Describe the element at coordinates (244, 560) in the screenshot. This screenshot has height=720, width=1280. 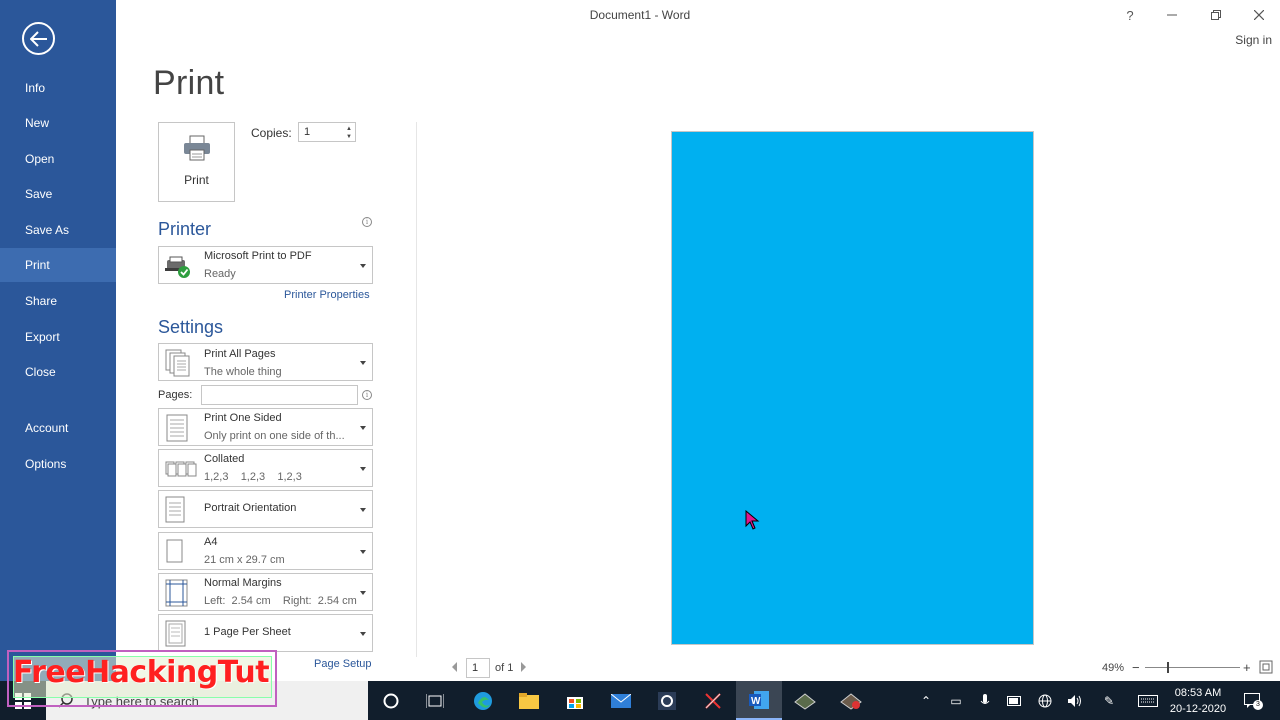
I see `paper-size-sub: 21 cm x 29.7 cm` at that location.